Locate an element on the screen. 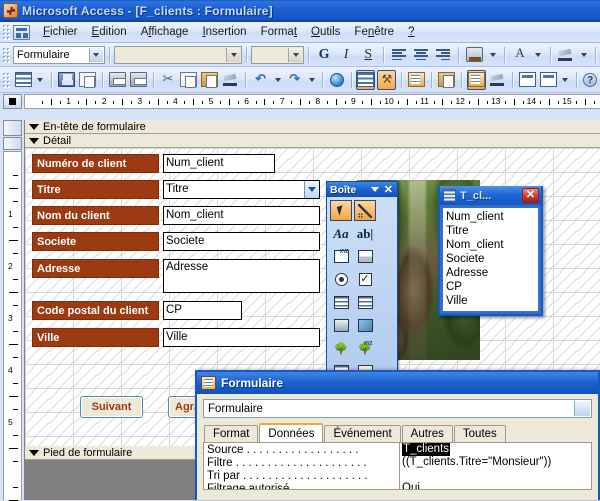 The image size is (600, 501). label-ville: Ville is located at coordinates (95, 337).